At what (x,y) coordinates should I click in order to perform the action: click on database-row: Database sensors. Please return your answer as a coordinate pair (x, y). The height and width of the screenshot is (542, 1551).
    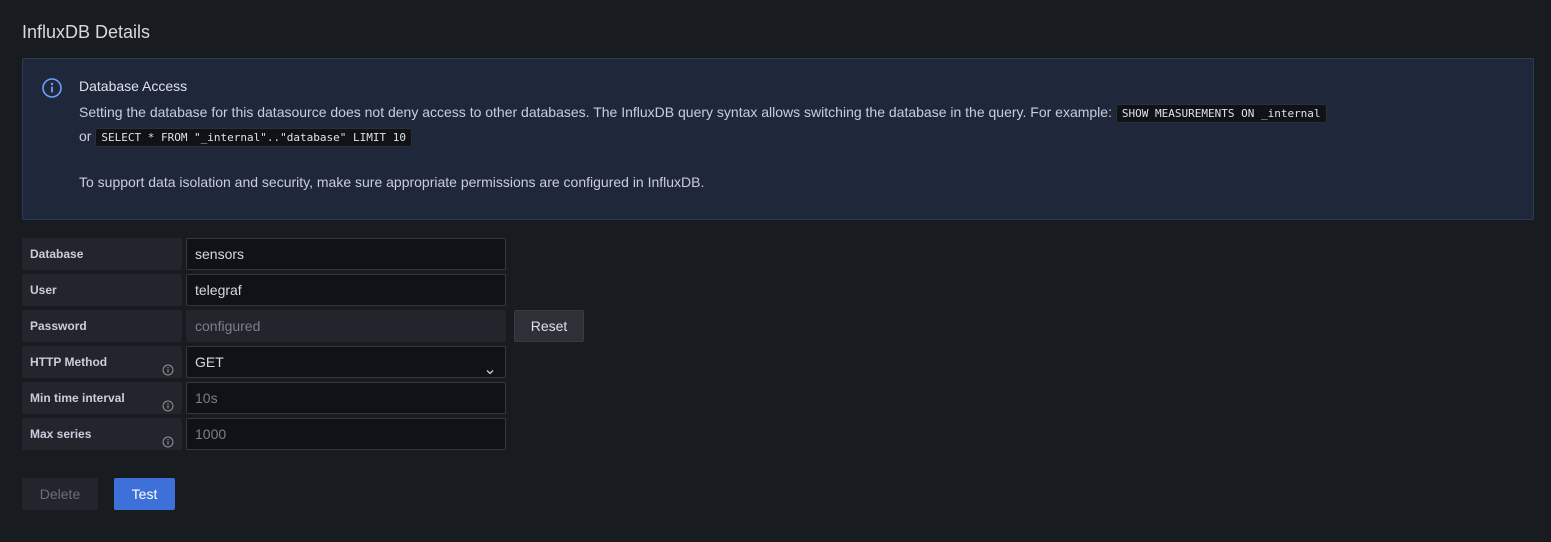
    Looking at the image, I should click on (322, 254).